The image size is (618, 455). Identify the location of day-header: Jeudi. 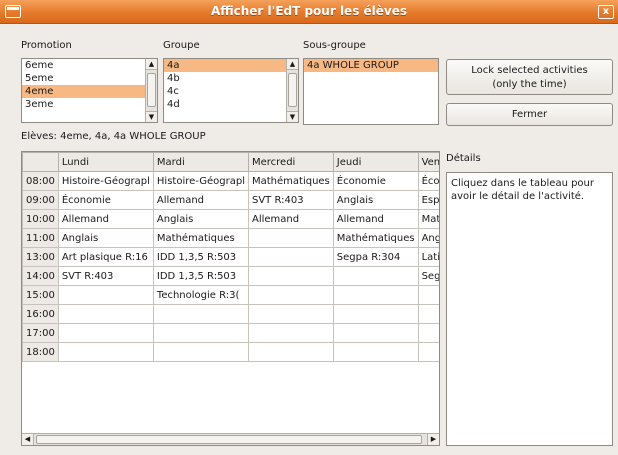
(375, 162).